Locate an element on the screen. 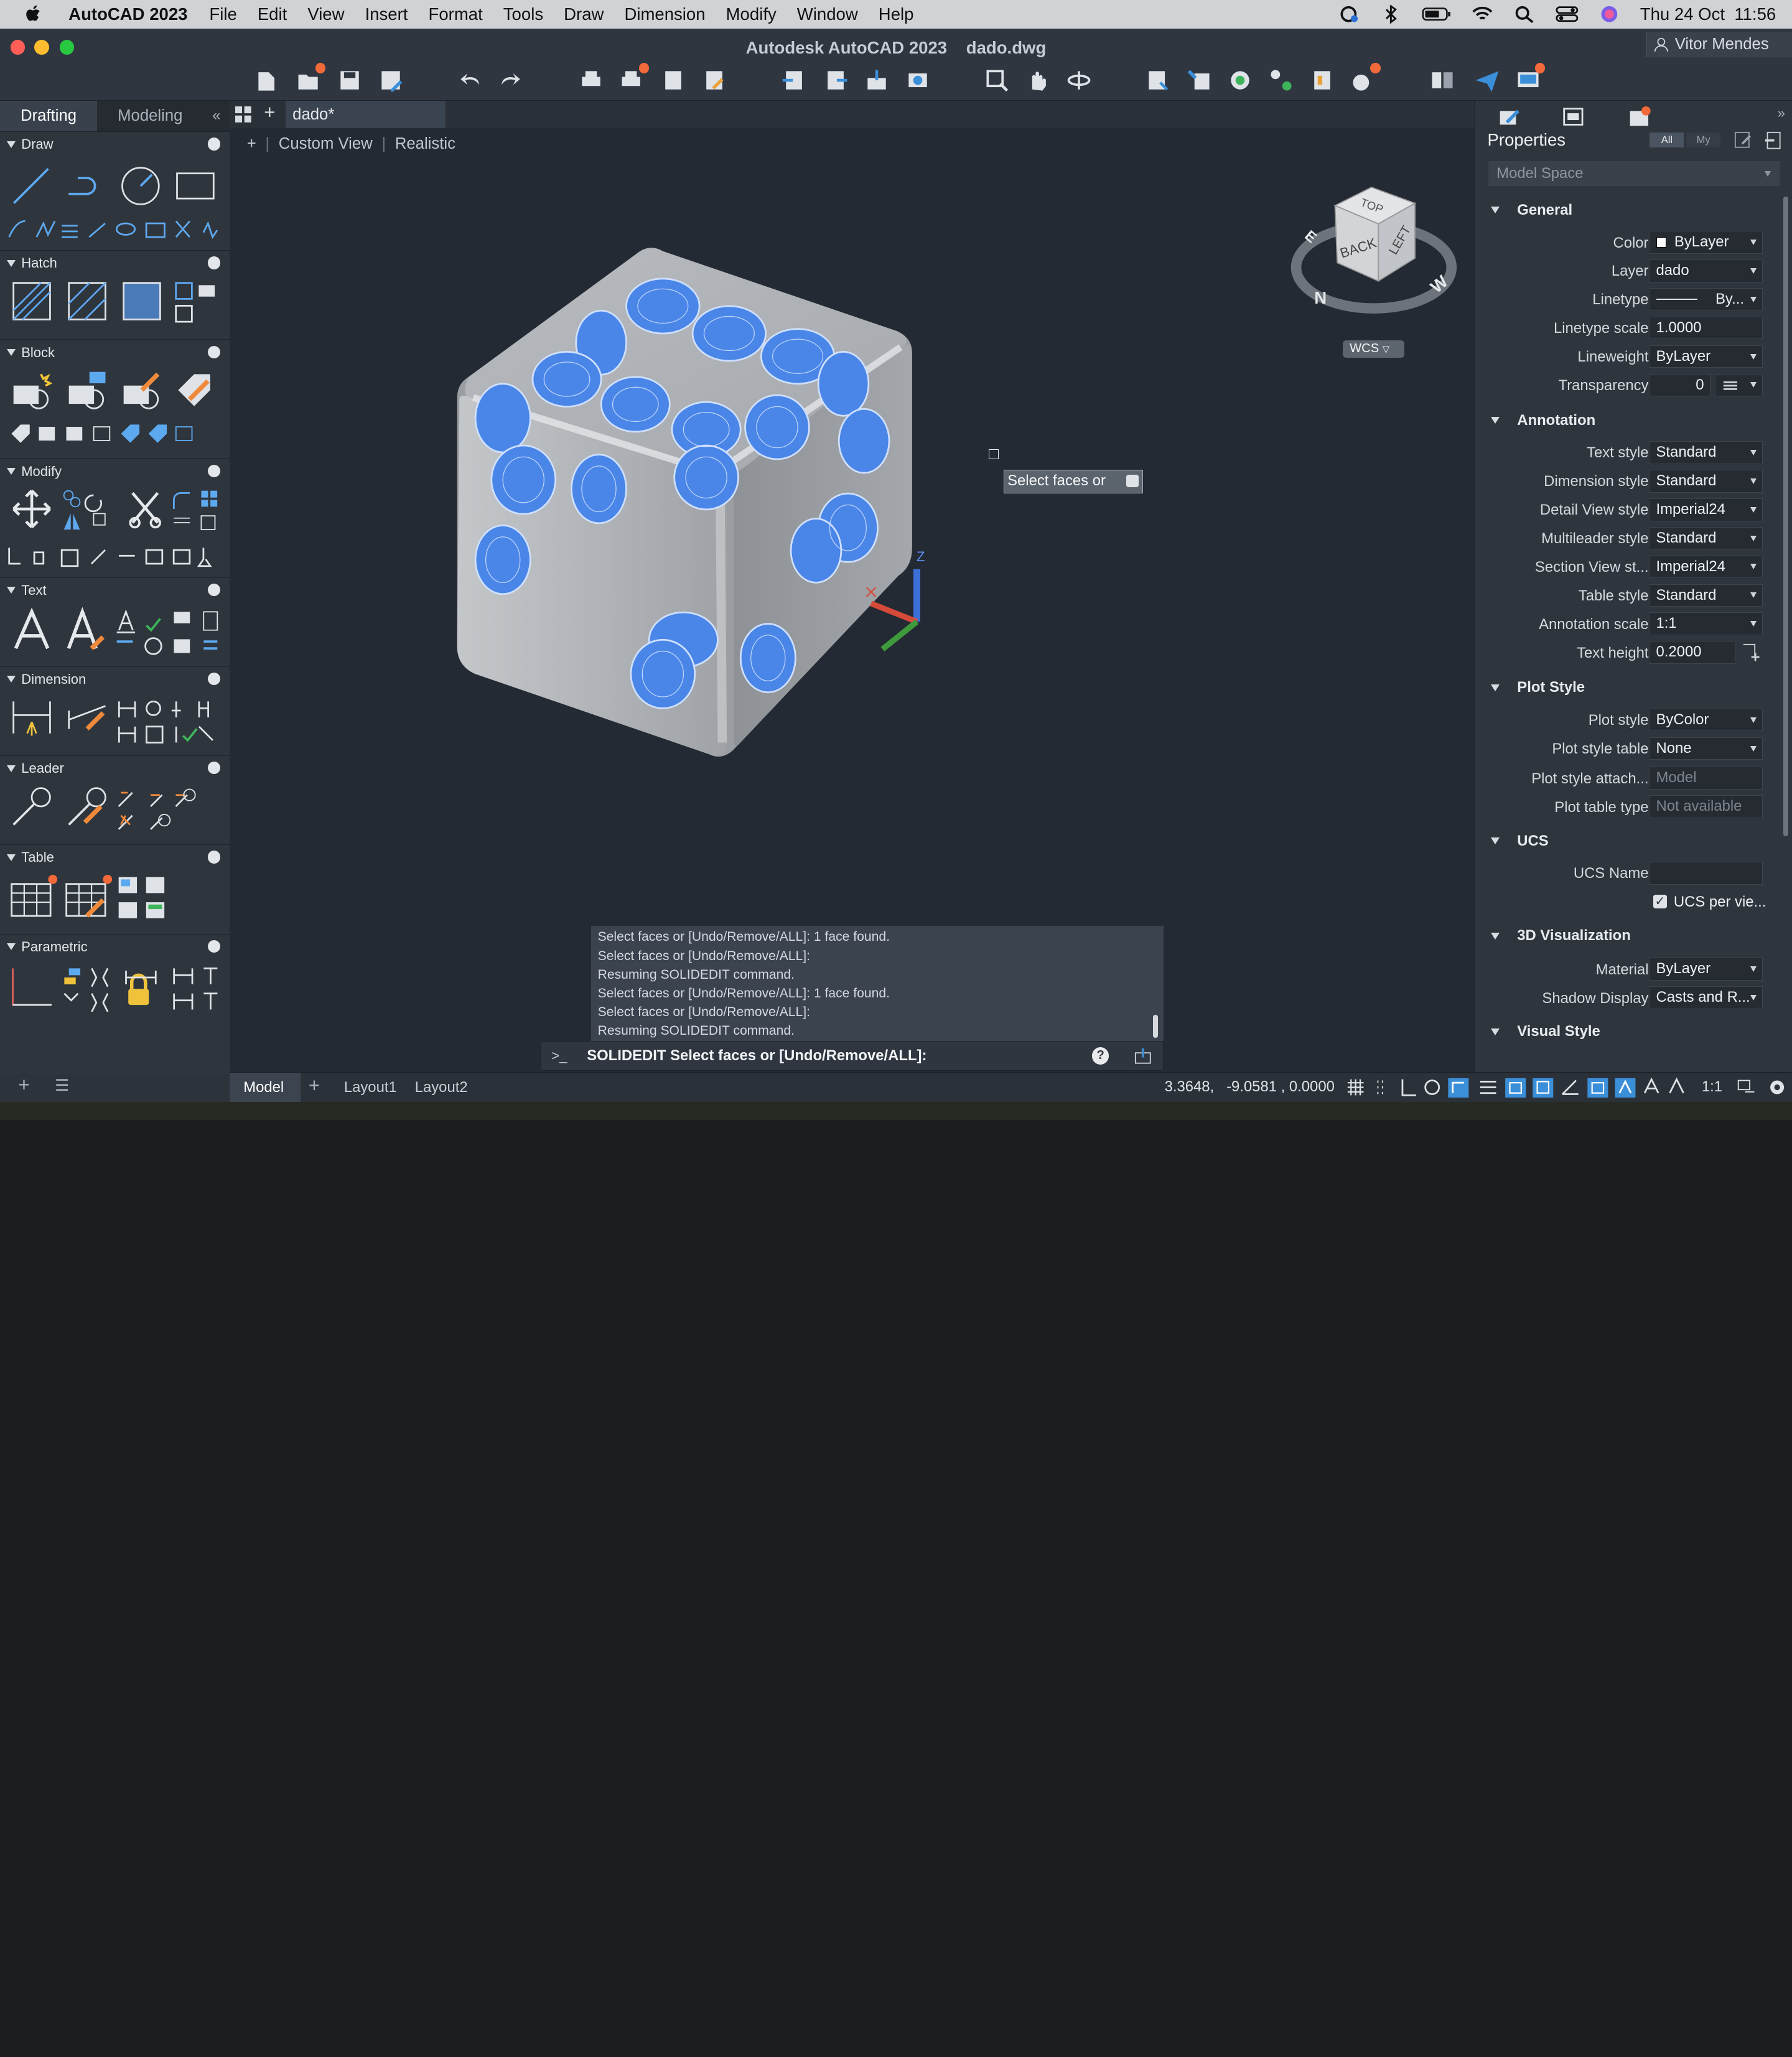  ucs-per-view-checkbox: ✓ is located at coordinates (1660, 902).